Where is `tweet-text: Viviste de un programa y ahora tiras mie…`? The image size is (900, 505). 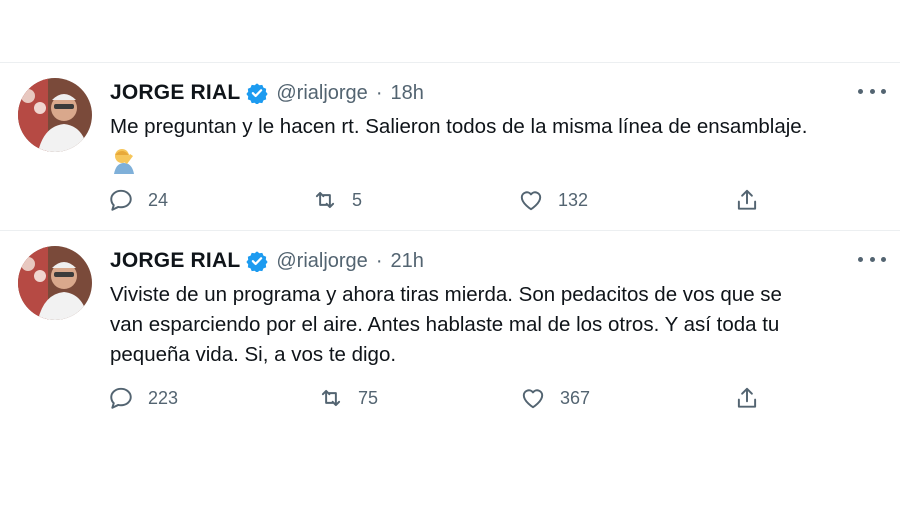 tweet-text: Viviste de un programa y ahora tiras mie… is located at coordinates (446, 324).